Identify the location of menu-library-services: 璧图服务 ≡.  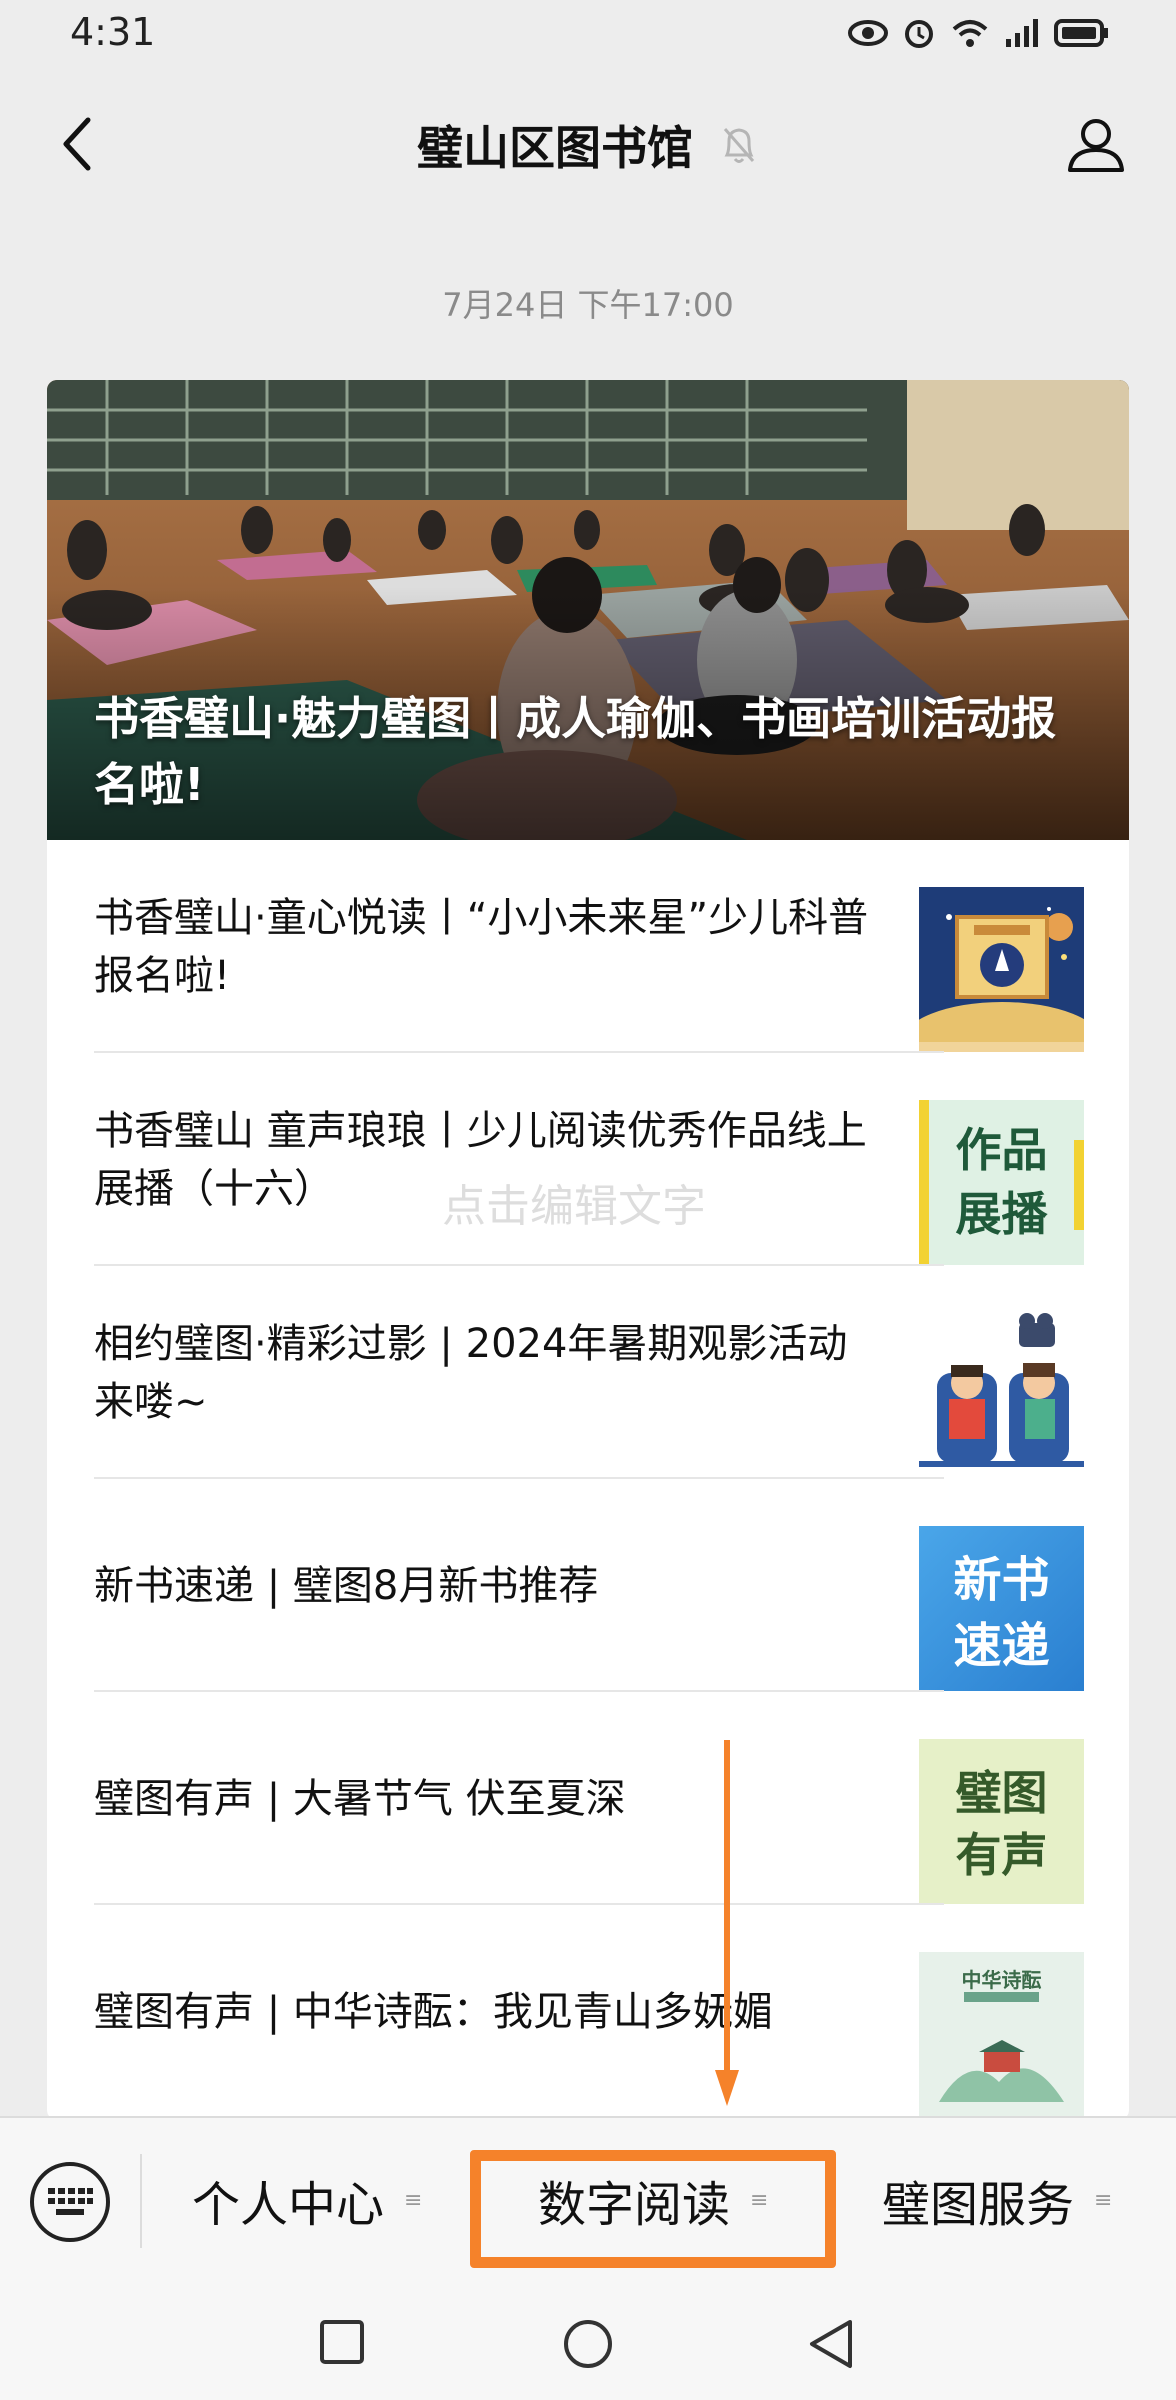
(997, 2200).